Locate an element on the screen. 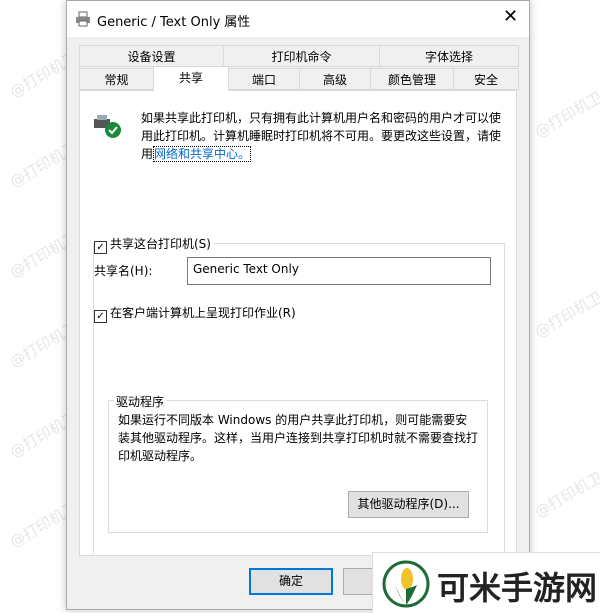 The width and height of the screenshot is (600, 613). shared-printer-icon is located at coordinates (107, 126).